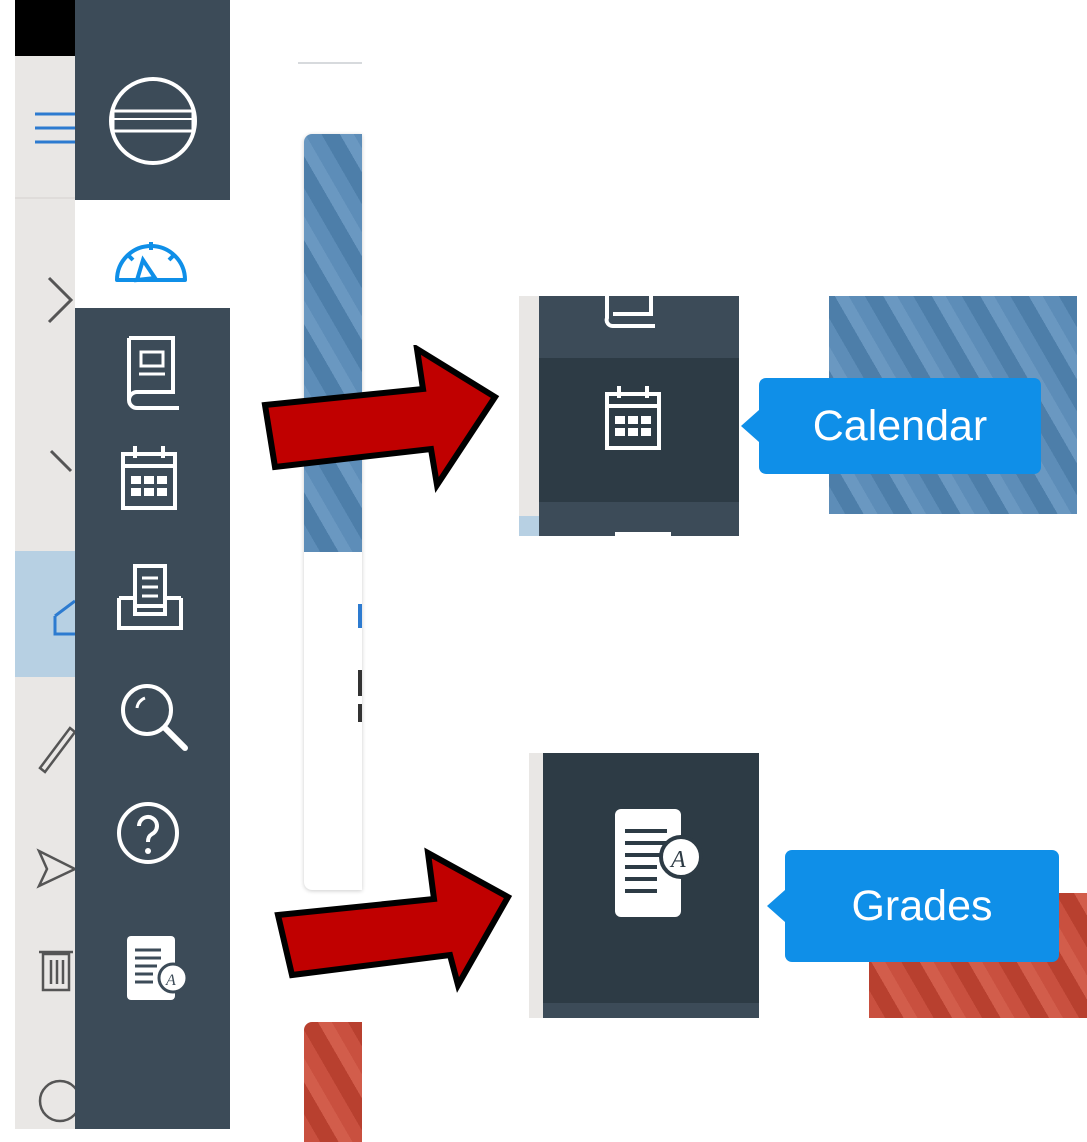  What do you see at coordinates (333, 512) in the screenshot?
I see `course-card` at bounding box center [333, 512].